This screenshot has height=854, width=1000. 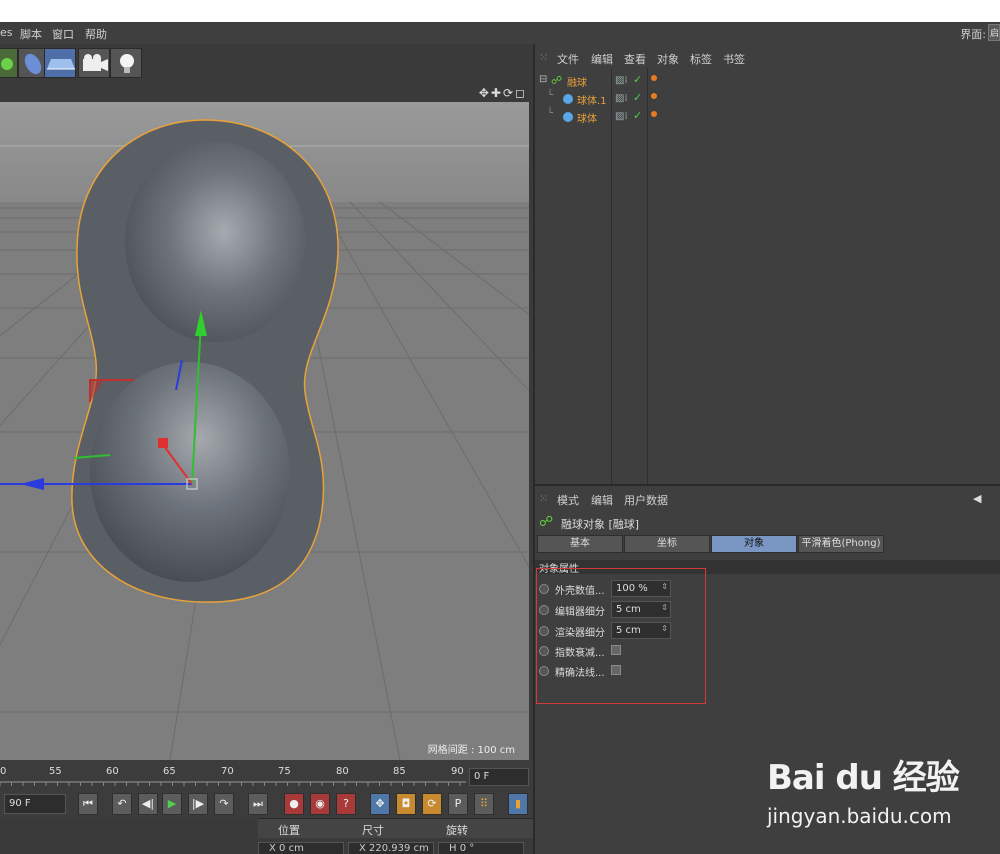 I want to click on am-menu-edit: 编辑, so click(x=602, y=500).